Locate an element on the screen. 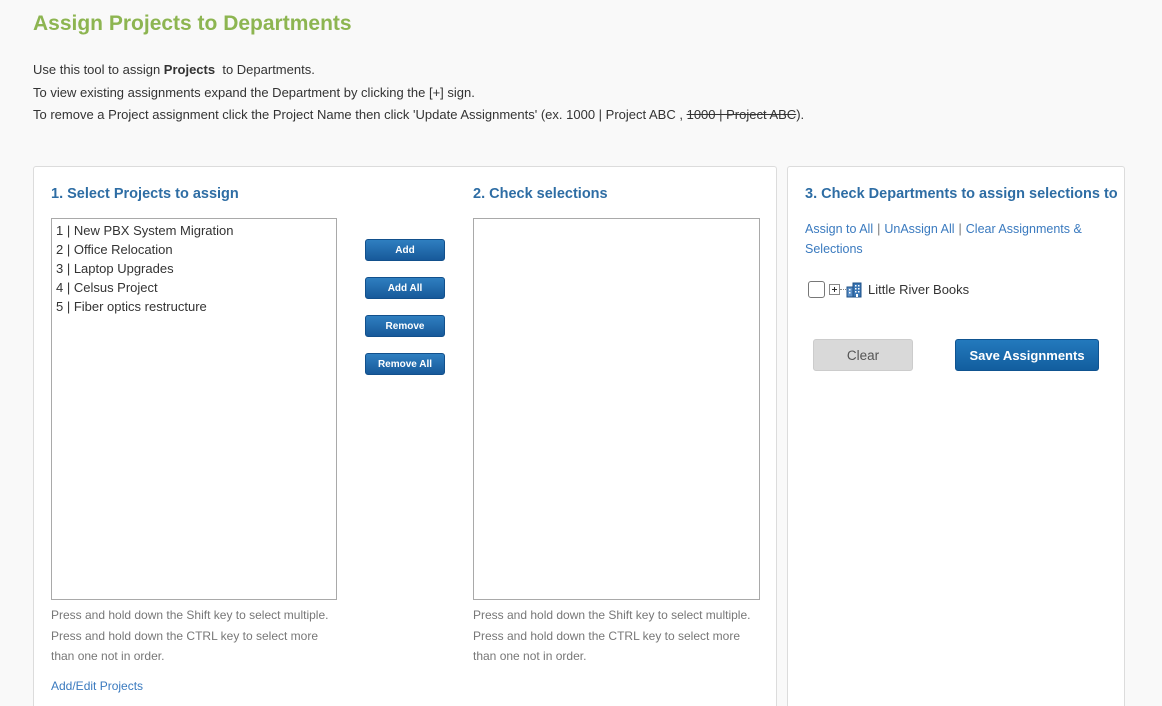 The image size is (1162, 706). project-option: 2 | Office Relocation is located at coordinates (194, 249).